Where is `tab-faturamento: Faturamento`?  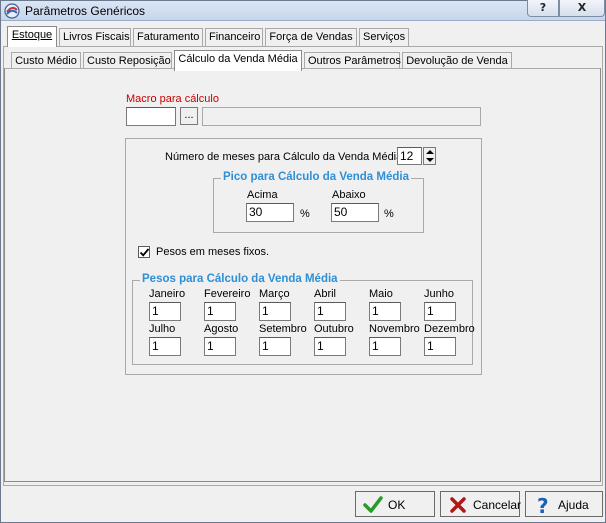
tab-faturamento: Faturamento is located at coordinates (168, 37).